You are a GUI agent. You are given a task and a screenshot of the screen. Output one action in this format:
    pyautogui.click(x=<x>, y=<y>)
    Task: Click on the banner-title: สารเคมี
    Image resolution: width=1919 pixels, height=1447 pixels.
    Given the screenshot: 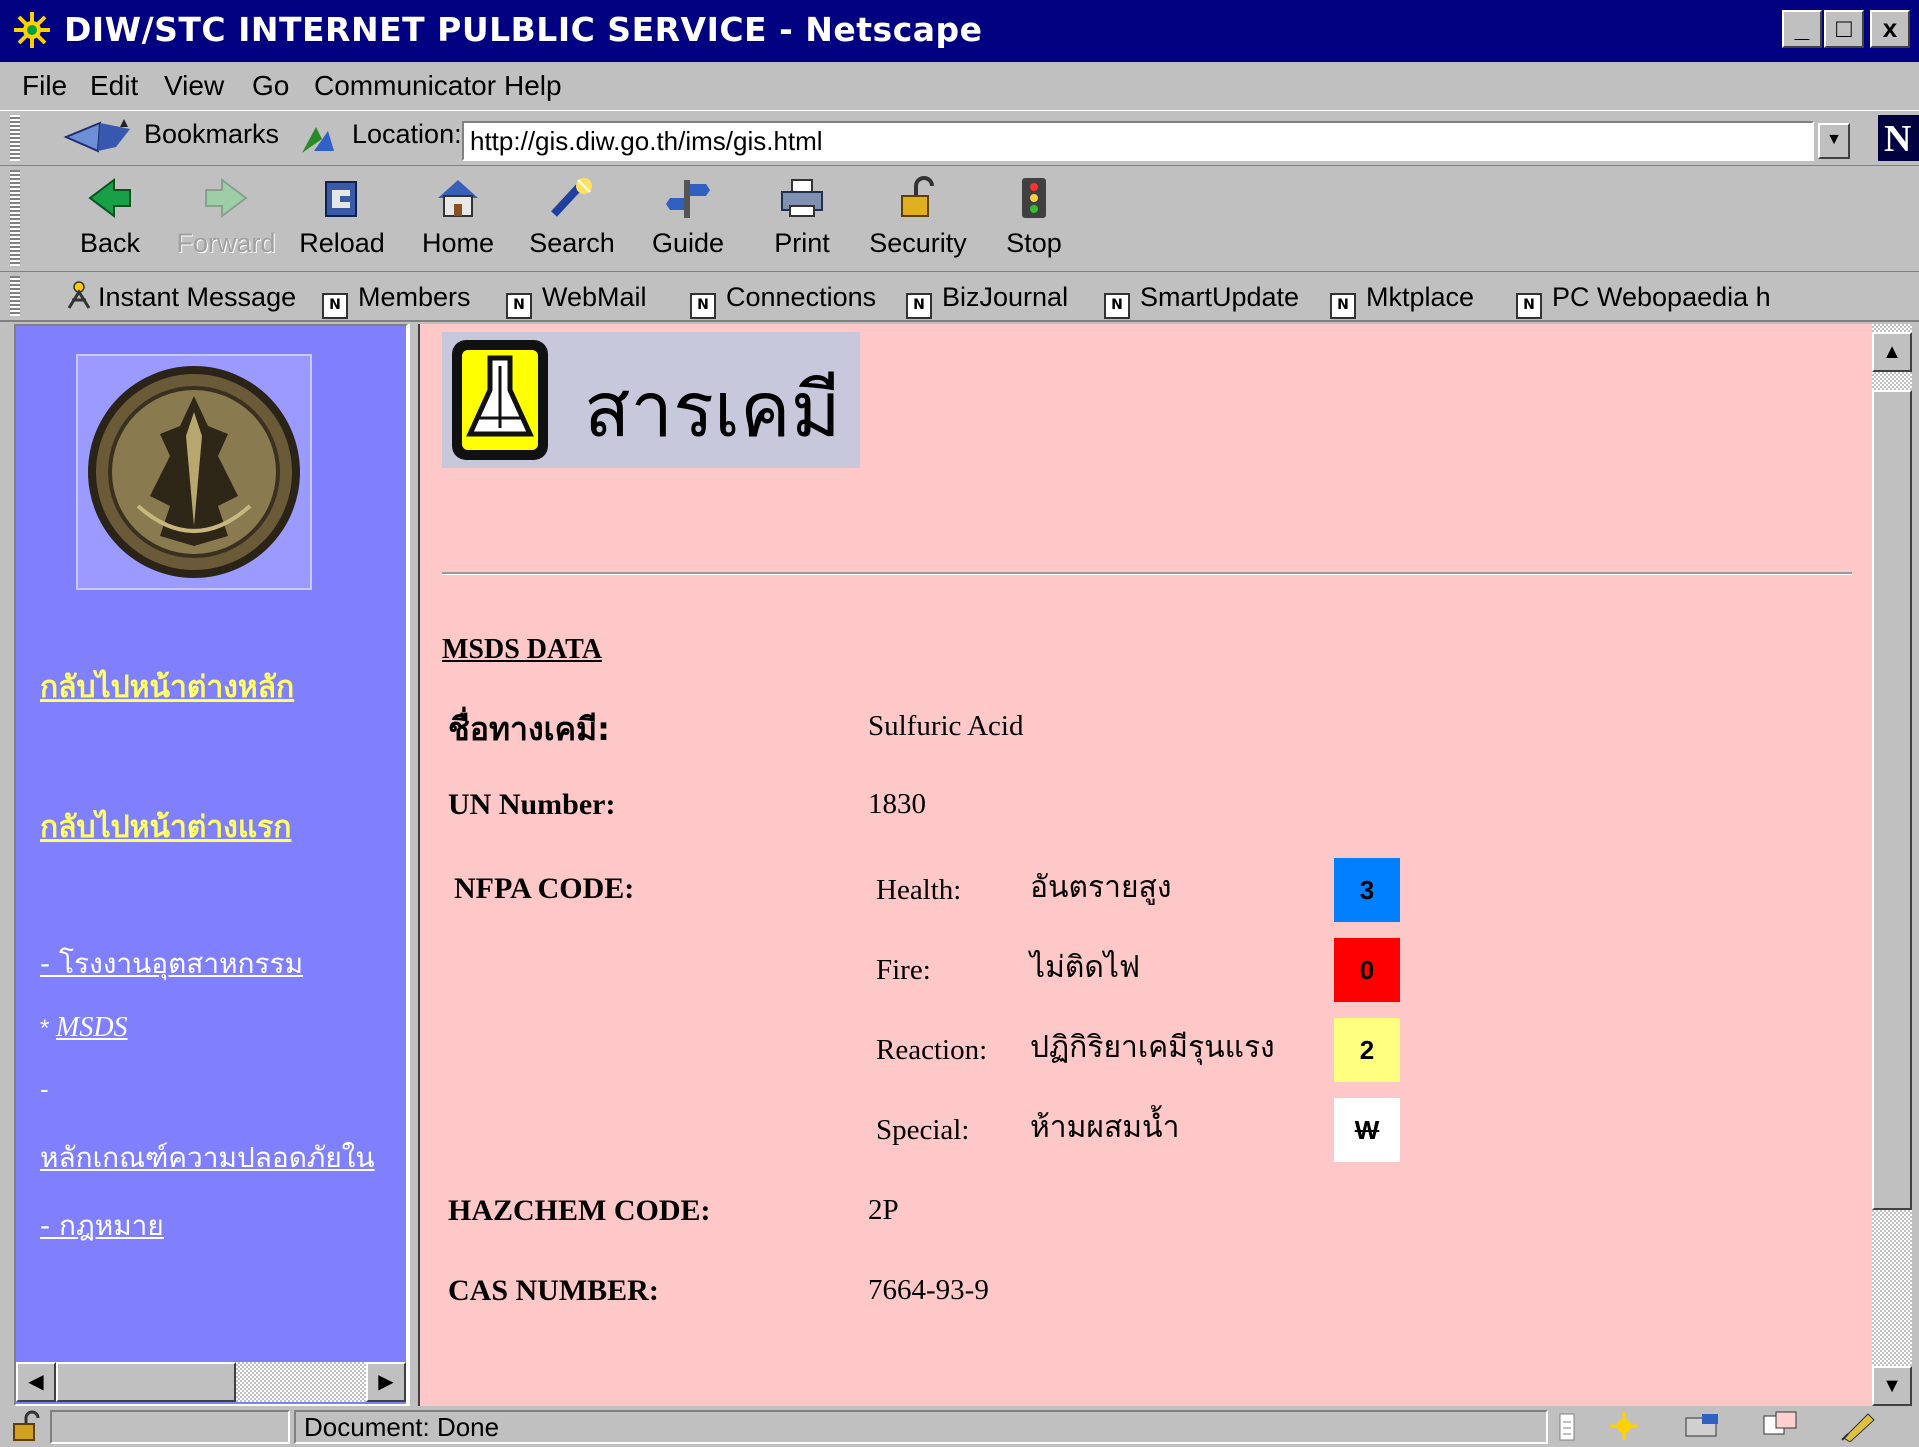 What is the action you would take?
    pyautogui.click(x=712, y=409)
    